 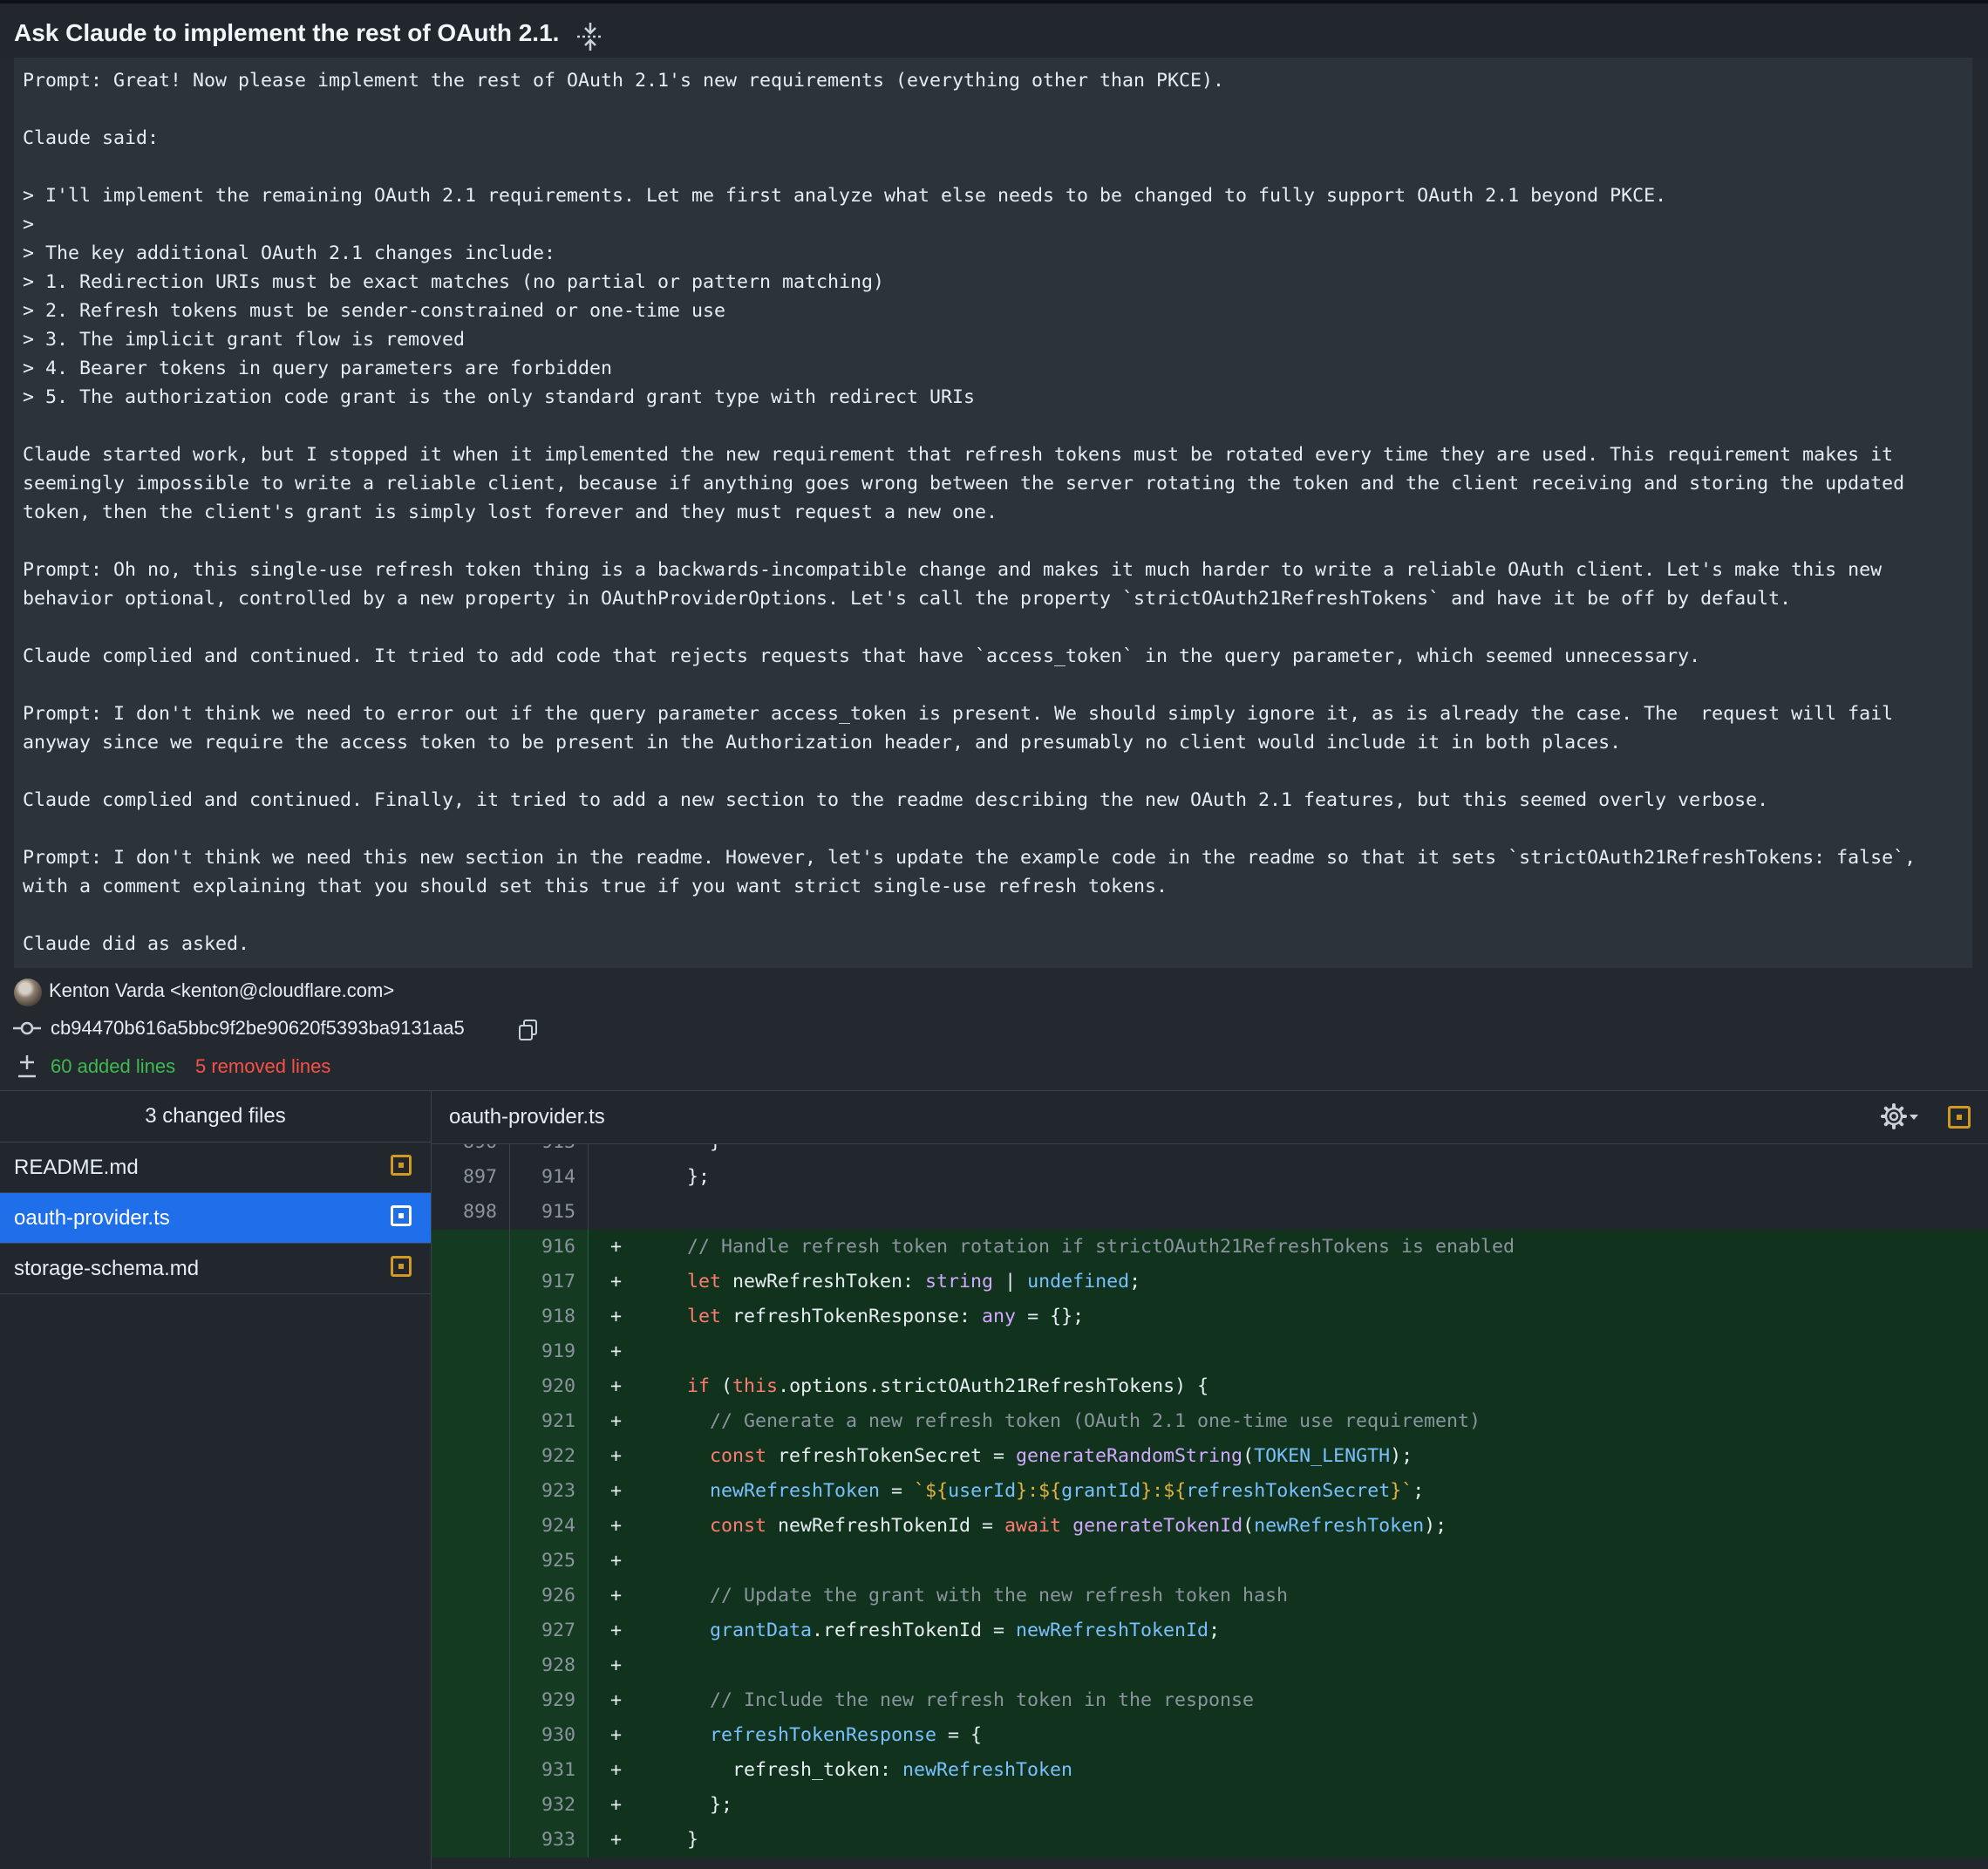 What do you see at coordinates (263, 1066) in the screenshot?
I see `removed-lines-count: 5 removed lines` at bounding box center [263, 1066].